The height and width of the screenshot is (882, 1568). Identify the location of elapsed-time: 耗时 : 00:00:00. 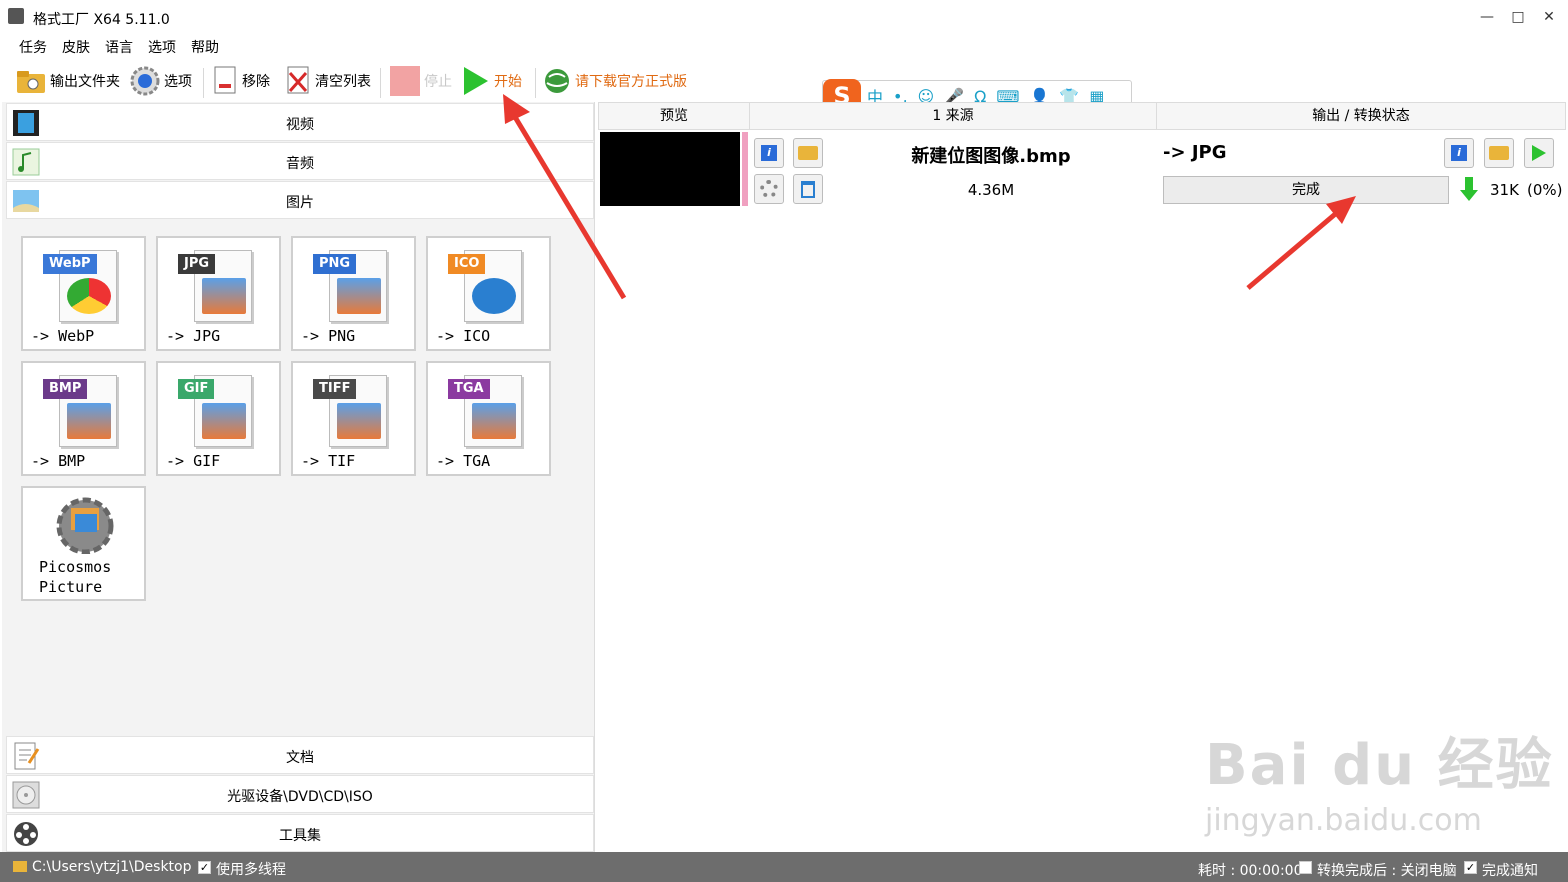
(1250, 871).